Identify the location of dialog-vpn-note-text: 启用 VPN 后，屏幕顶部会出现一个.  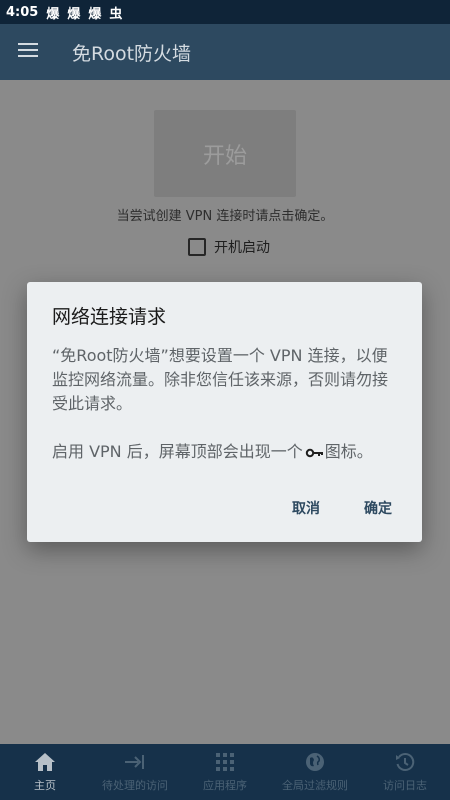
(177, 451).